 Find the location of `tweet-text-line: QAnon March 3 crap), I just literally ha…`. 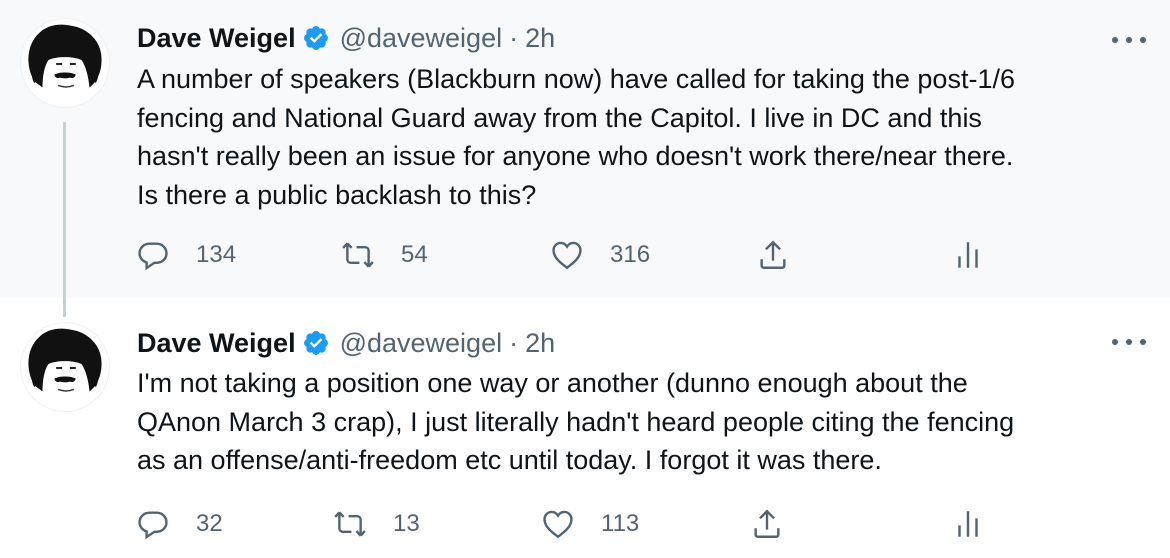

tweet-text-line: QAnon March 3 crap), I just literally ha… is located at coordinates (576, 421).